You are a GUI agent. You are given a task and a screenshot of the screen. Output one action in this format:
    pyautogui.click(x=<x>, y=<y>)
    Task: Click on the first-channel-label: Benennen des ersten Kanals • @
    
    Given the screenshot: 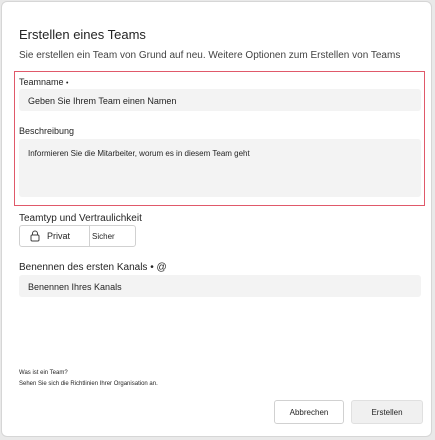 What is the action you would take?
    pyautogui.click(x=93, y=267)
    